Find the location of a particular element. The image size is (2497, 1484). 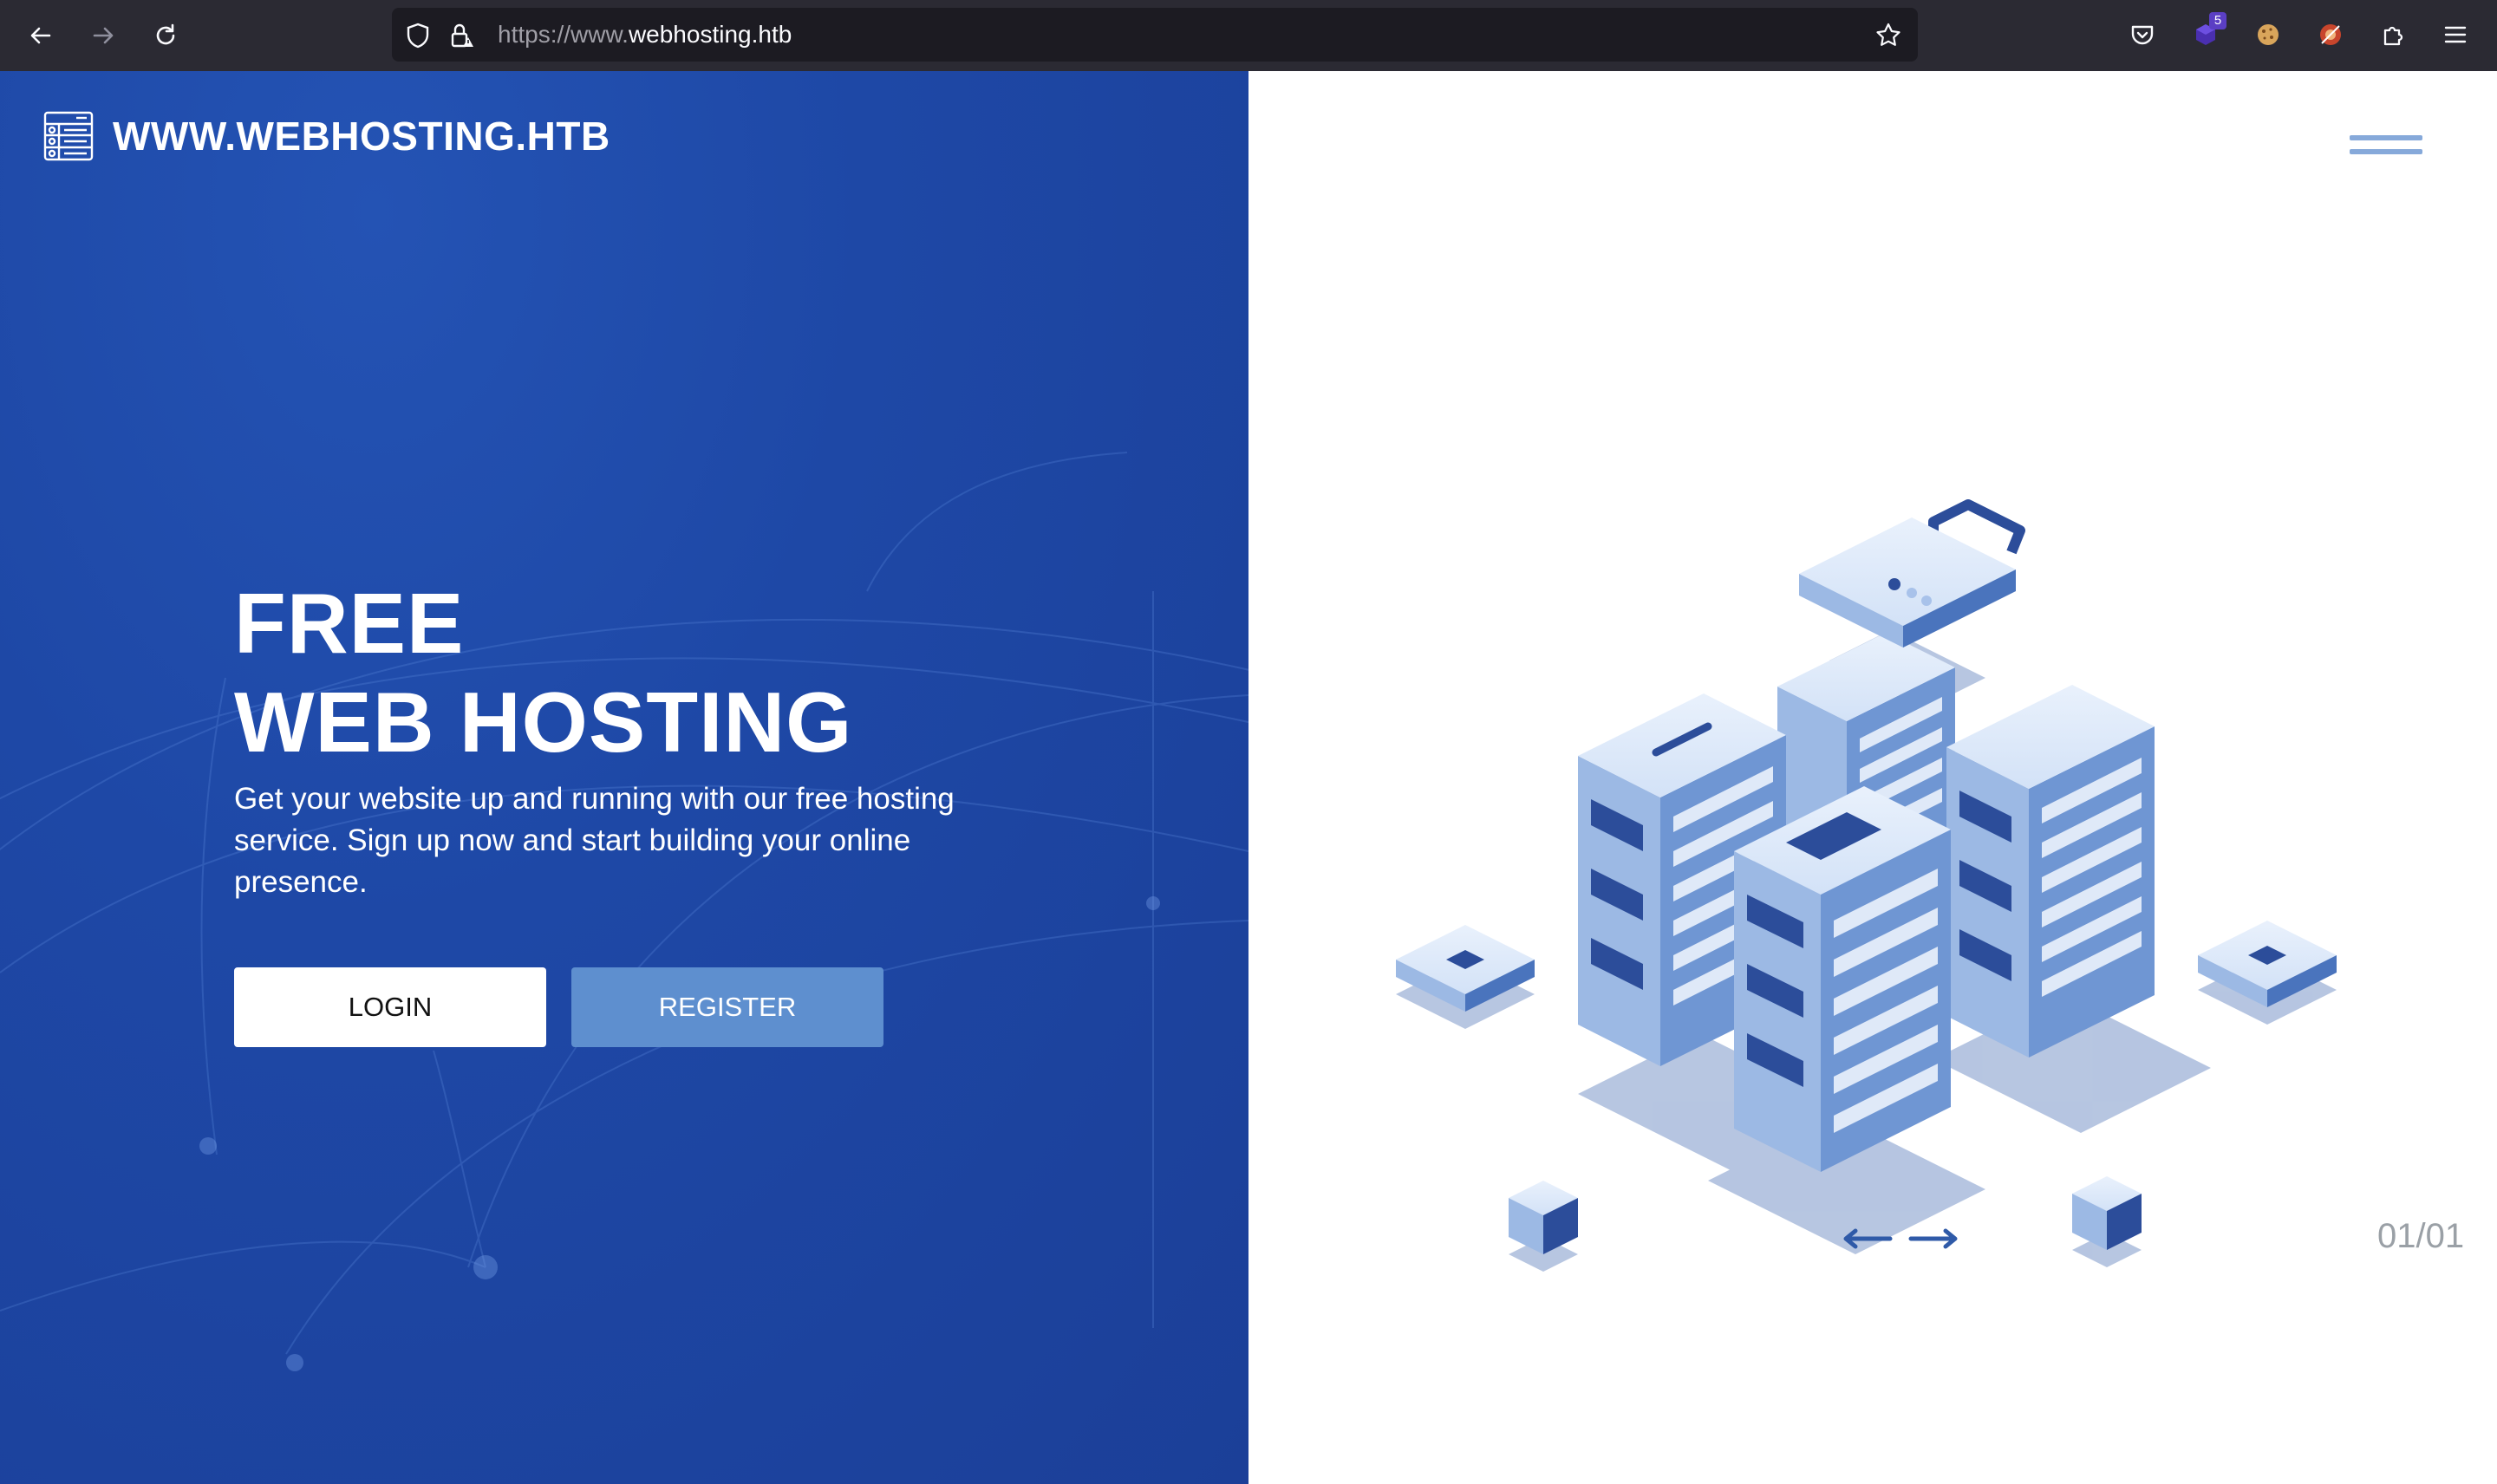

site-logo: WWW.WEBHOSTING.HTB is located at coordinates (326, 136).